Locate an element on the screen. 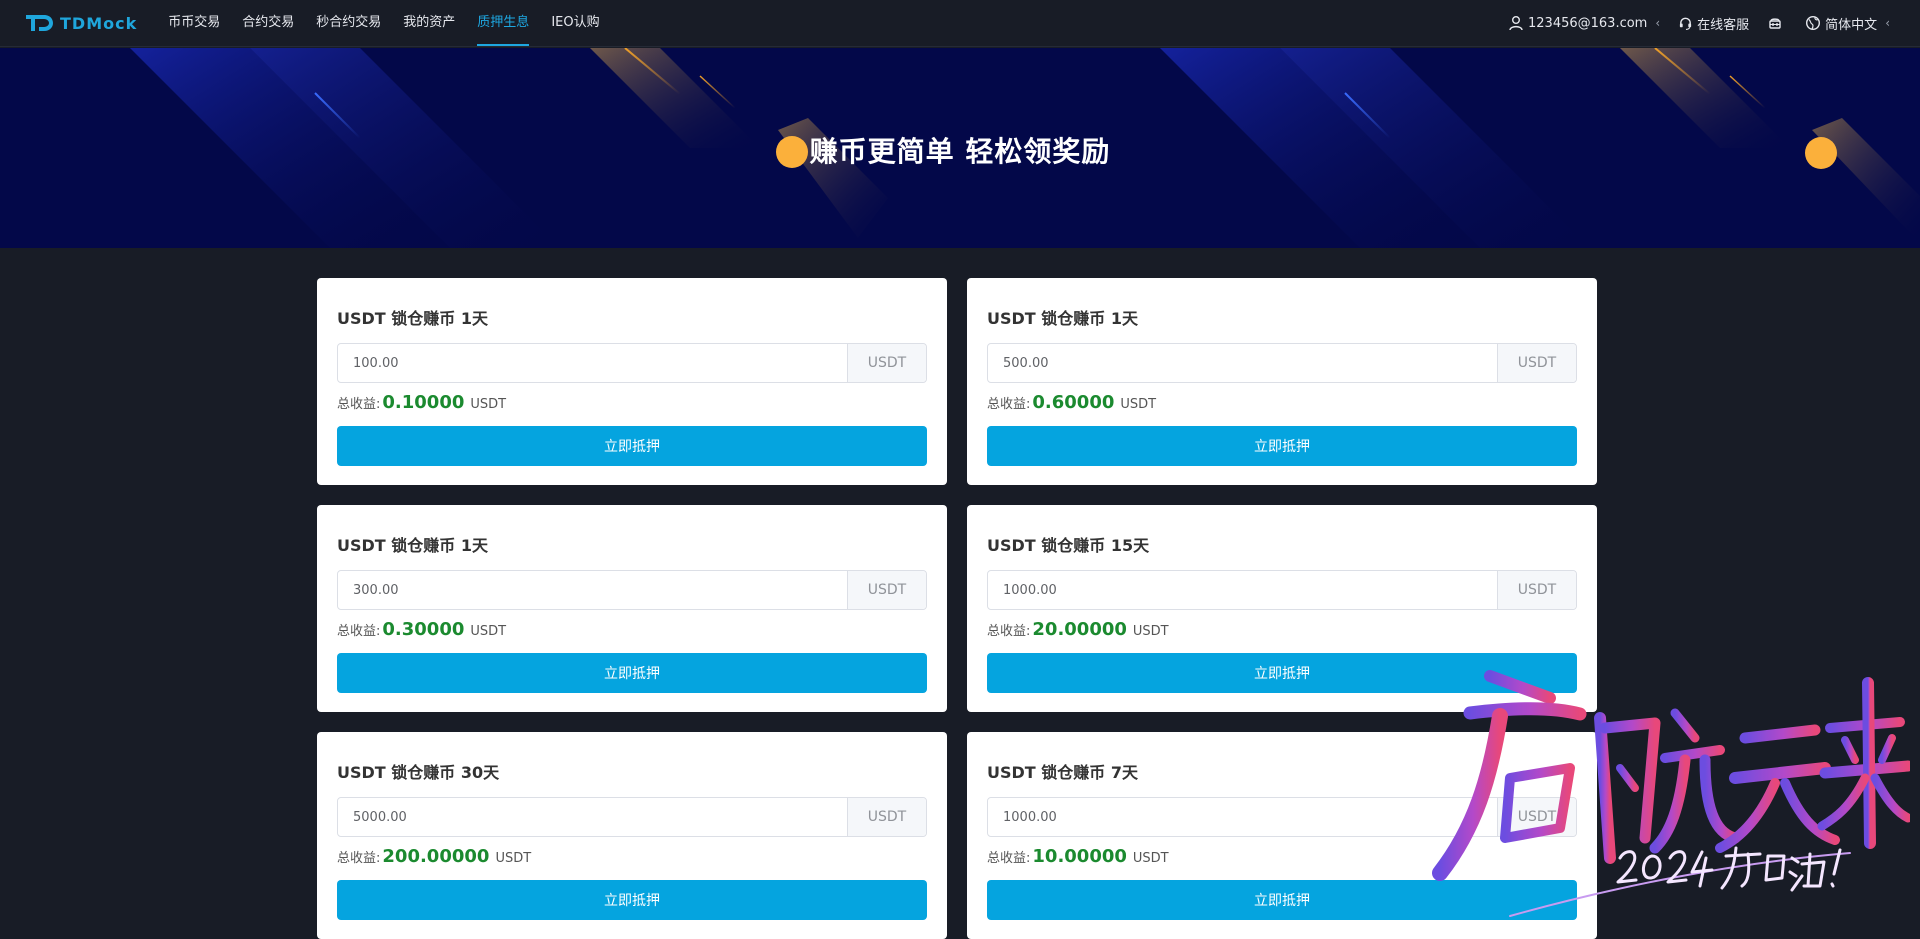  brand-logo: TDMock is located at coordinates (80, 23).